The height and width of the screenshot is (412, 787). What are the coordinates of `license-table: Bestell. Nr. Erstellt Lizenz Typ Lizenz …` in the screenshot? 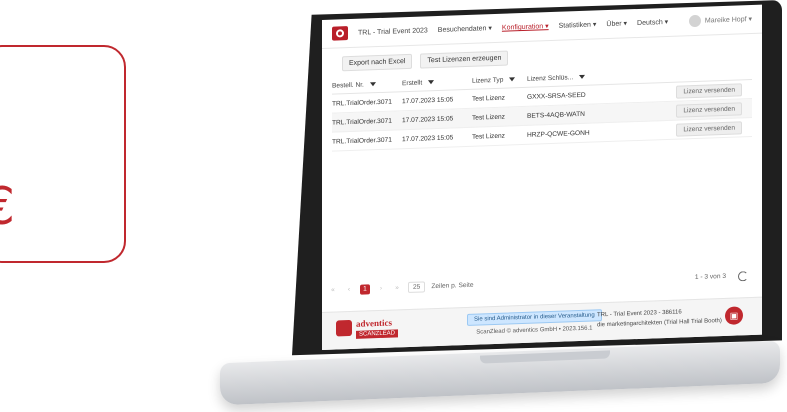 It's located at (542, 107).